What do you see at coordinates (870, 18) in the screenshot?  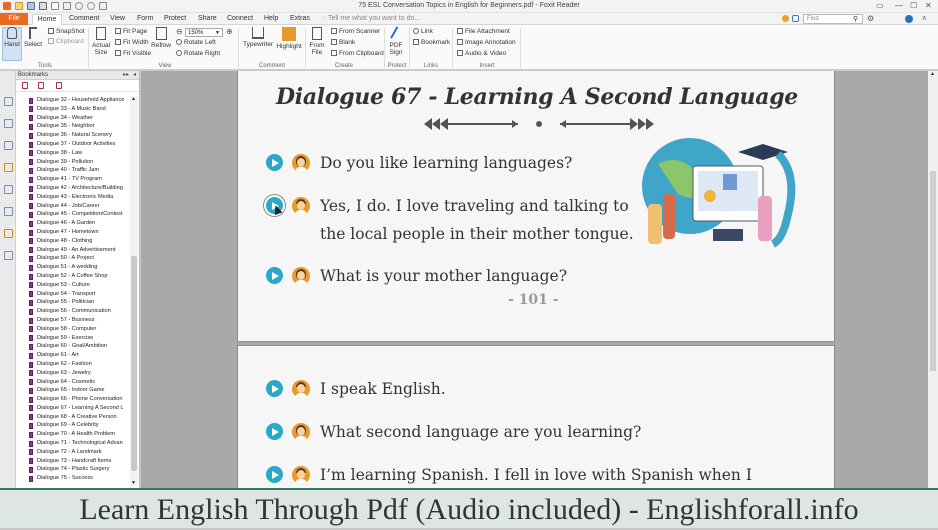 I see `settings-icon: ⚙` at bounding box center [870, 18].